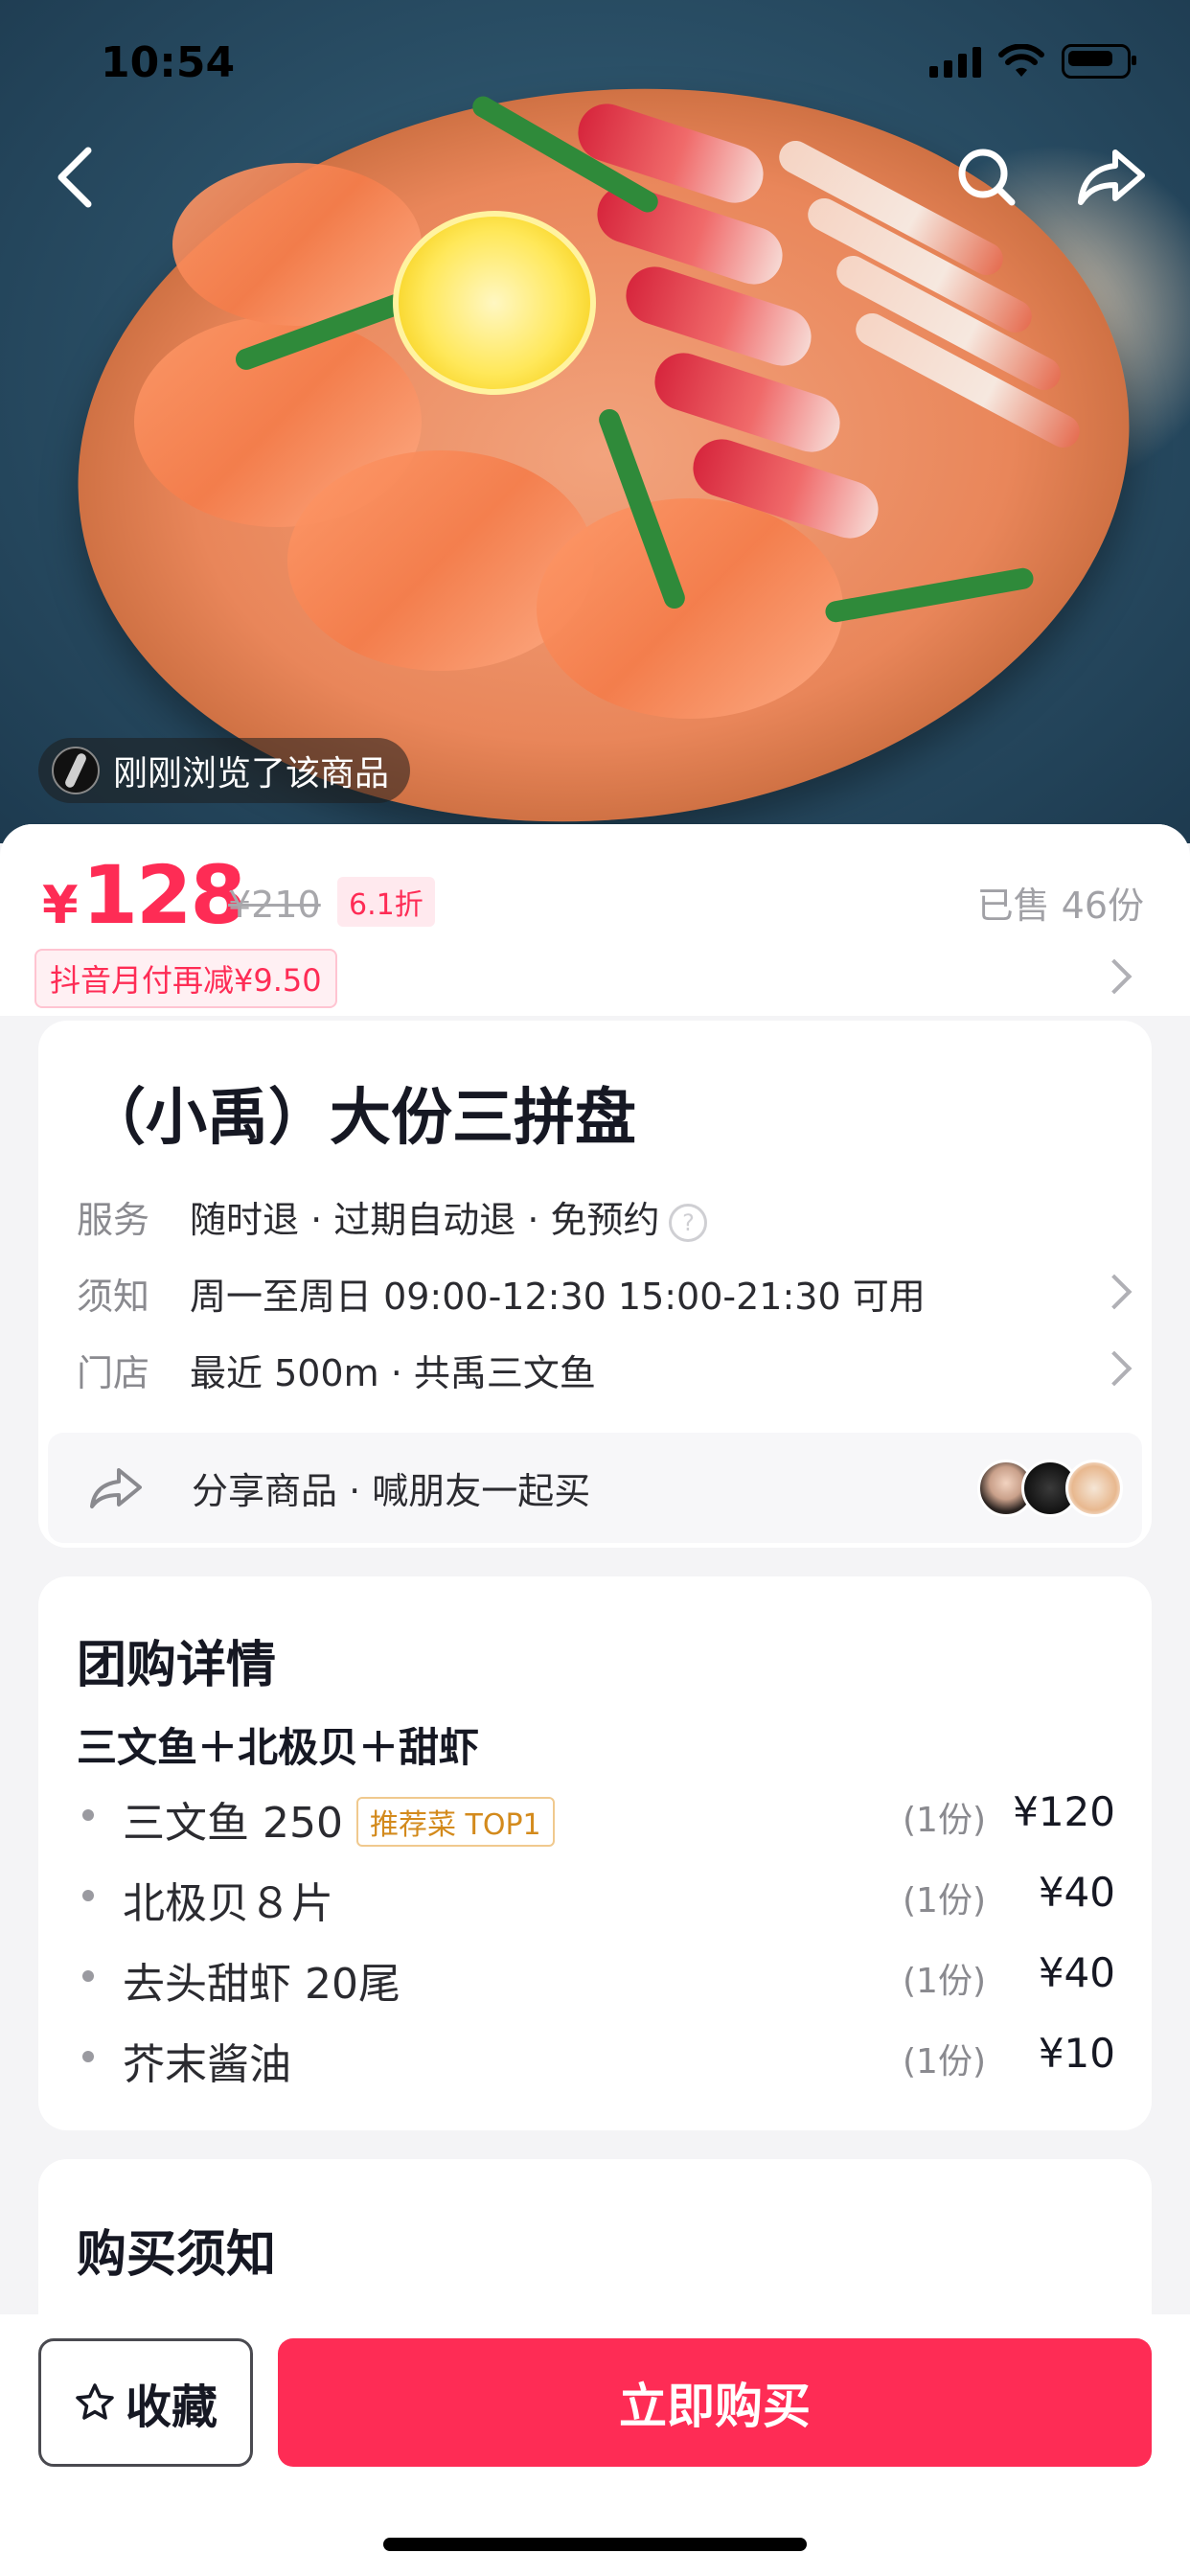 The height and width of the screenshot is (2576, 1190). Describe the element at coordinates (1111, 177) in the screenshot. I see `share-icon` at that location.